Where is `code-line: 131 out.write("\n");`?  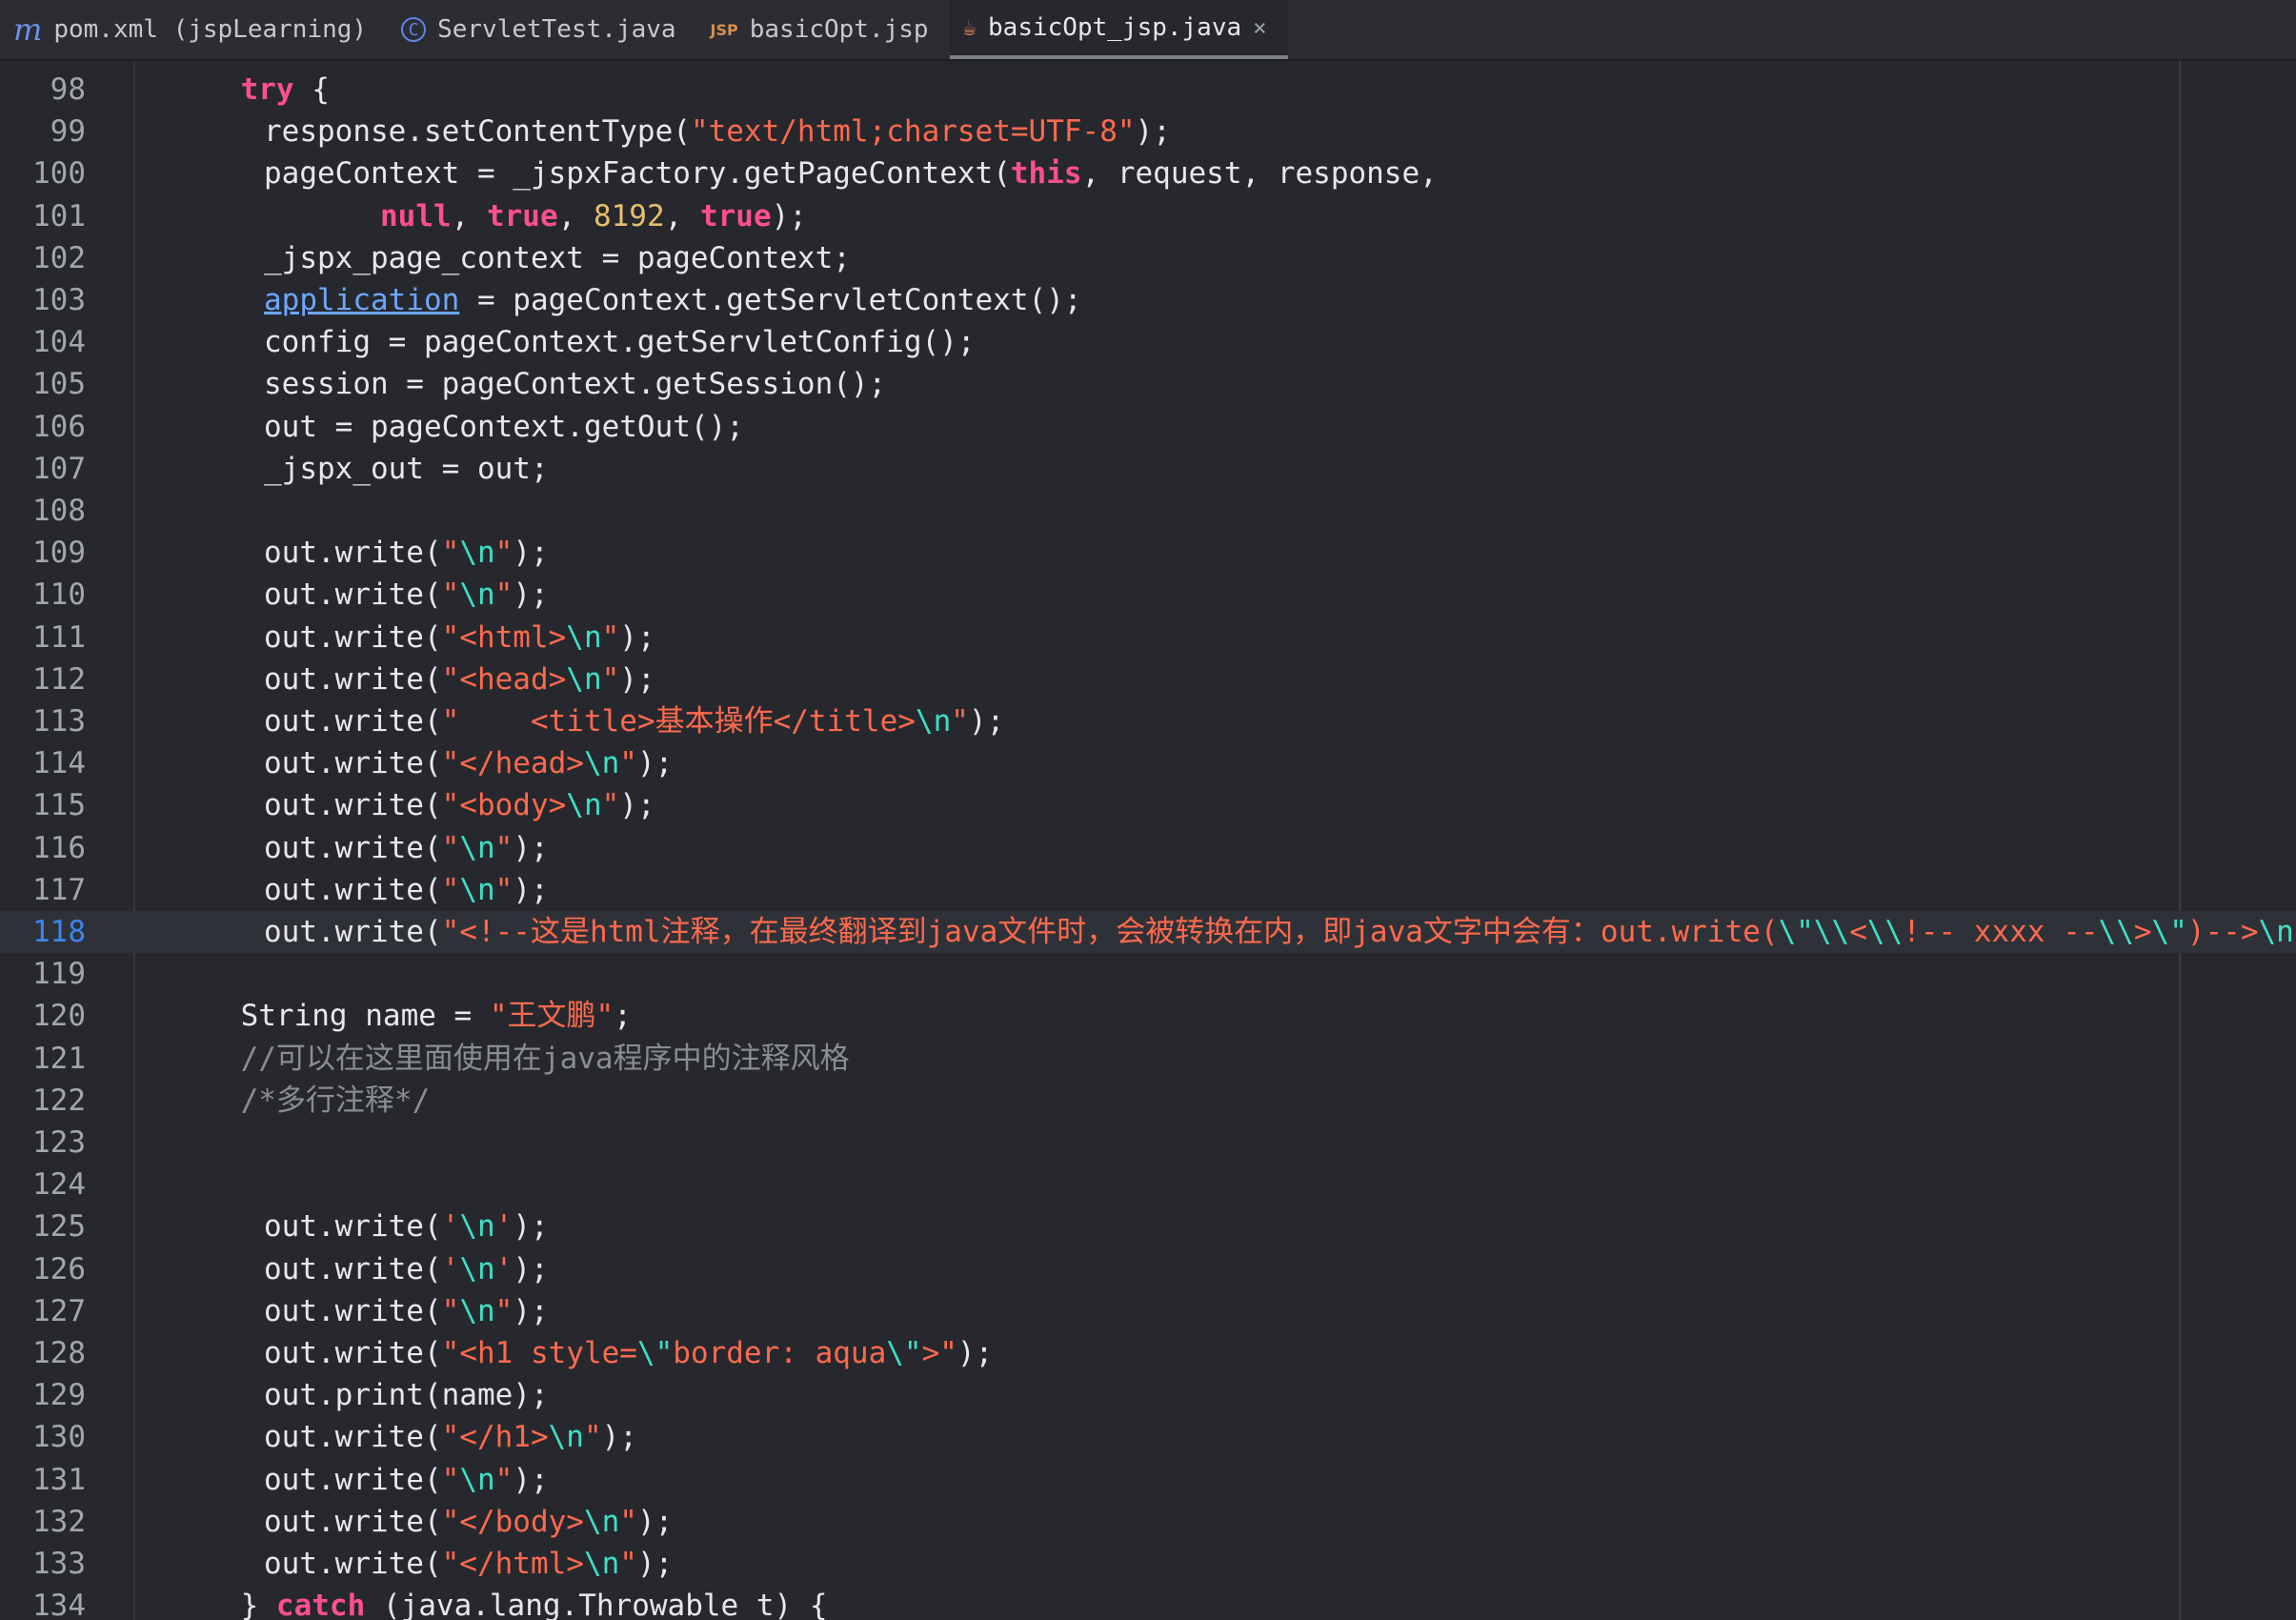
code-line: 131 out.write("\n"); is located at coordinates (1148, 1480).